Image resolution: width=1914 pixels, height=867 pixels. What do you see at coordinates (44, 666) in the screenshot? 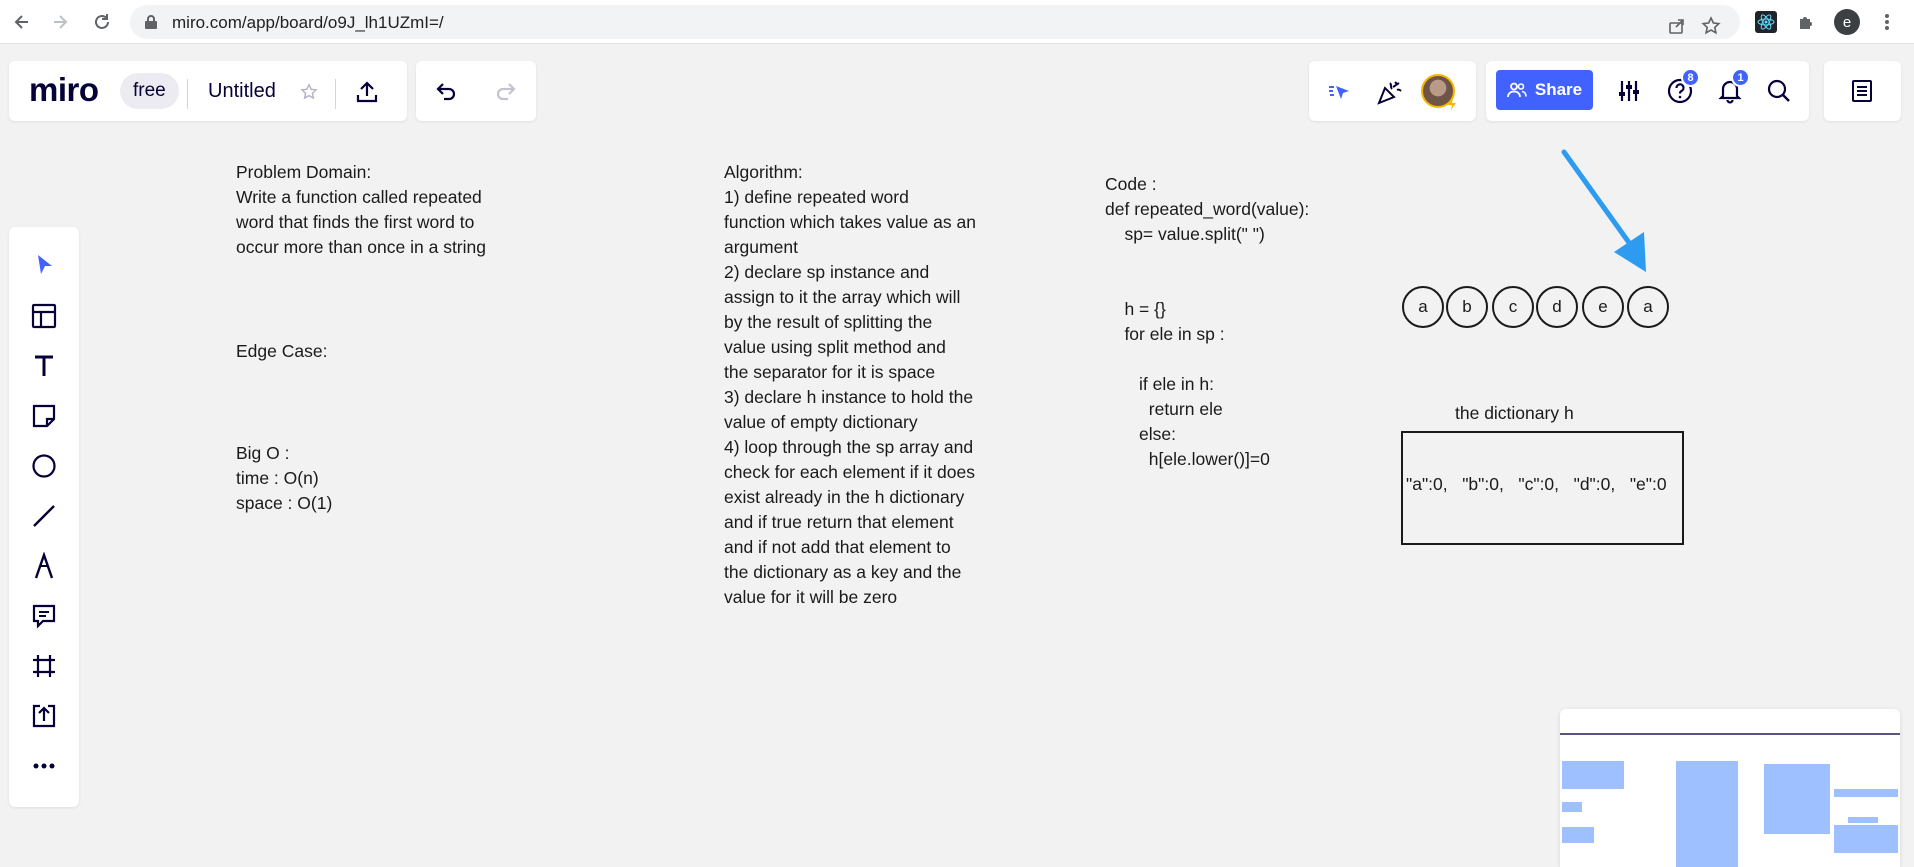
I see `frame-icon` at bounding box center [44, 666].